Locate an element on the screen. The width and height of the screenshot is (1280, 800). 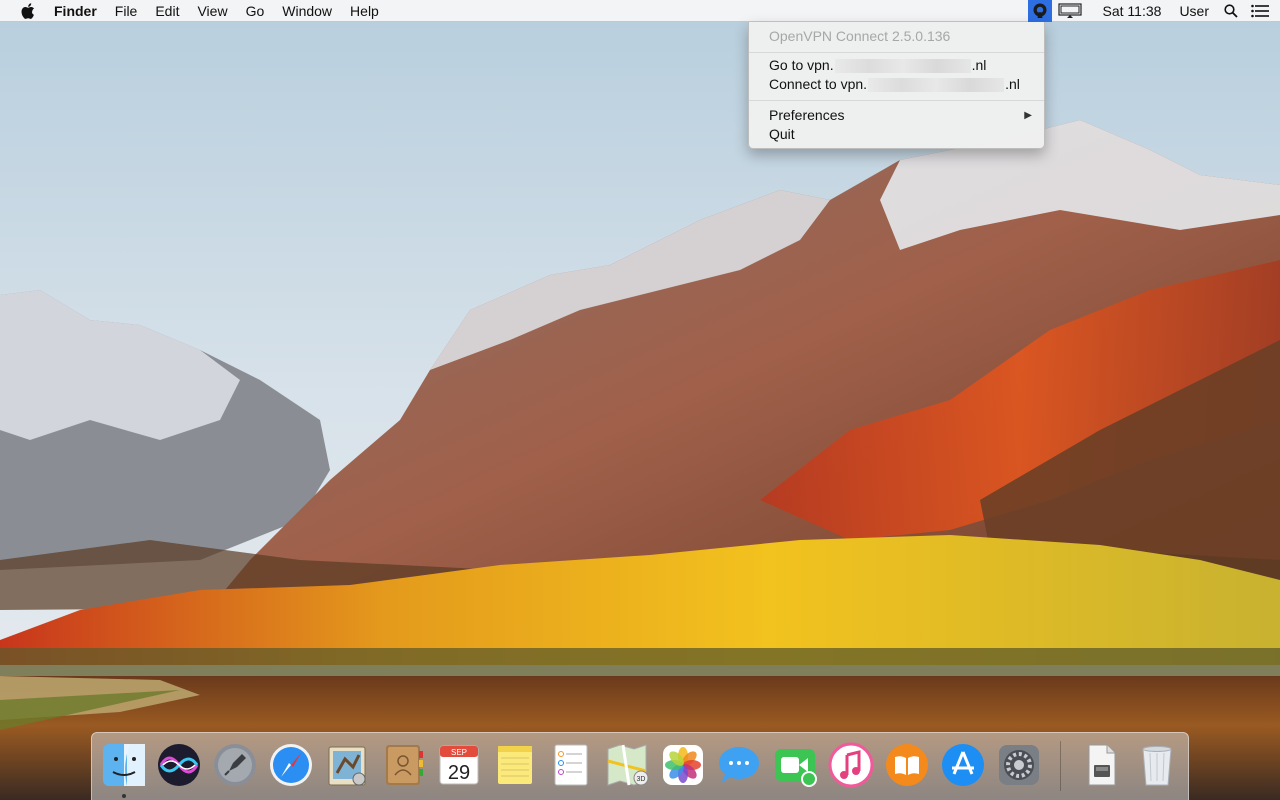
connect-vpn-item: Connect to vpn. .nl is located at coordinates (901, 84).